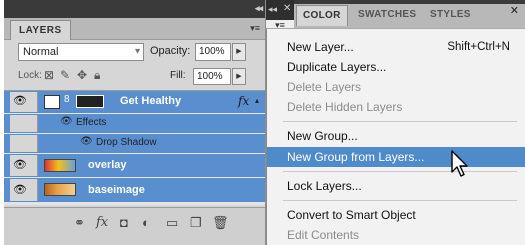 The image size is (525, 245). I want to click on drop-shadow-label: Drop Shadow, so click(126, 142).